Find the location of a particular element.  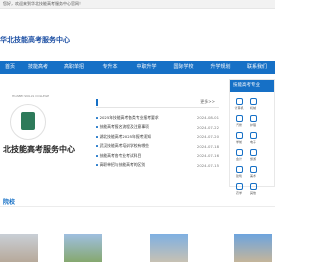

major-item: 学前 is located at coordinates (239, 138).